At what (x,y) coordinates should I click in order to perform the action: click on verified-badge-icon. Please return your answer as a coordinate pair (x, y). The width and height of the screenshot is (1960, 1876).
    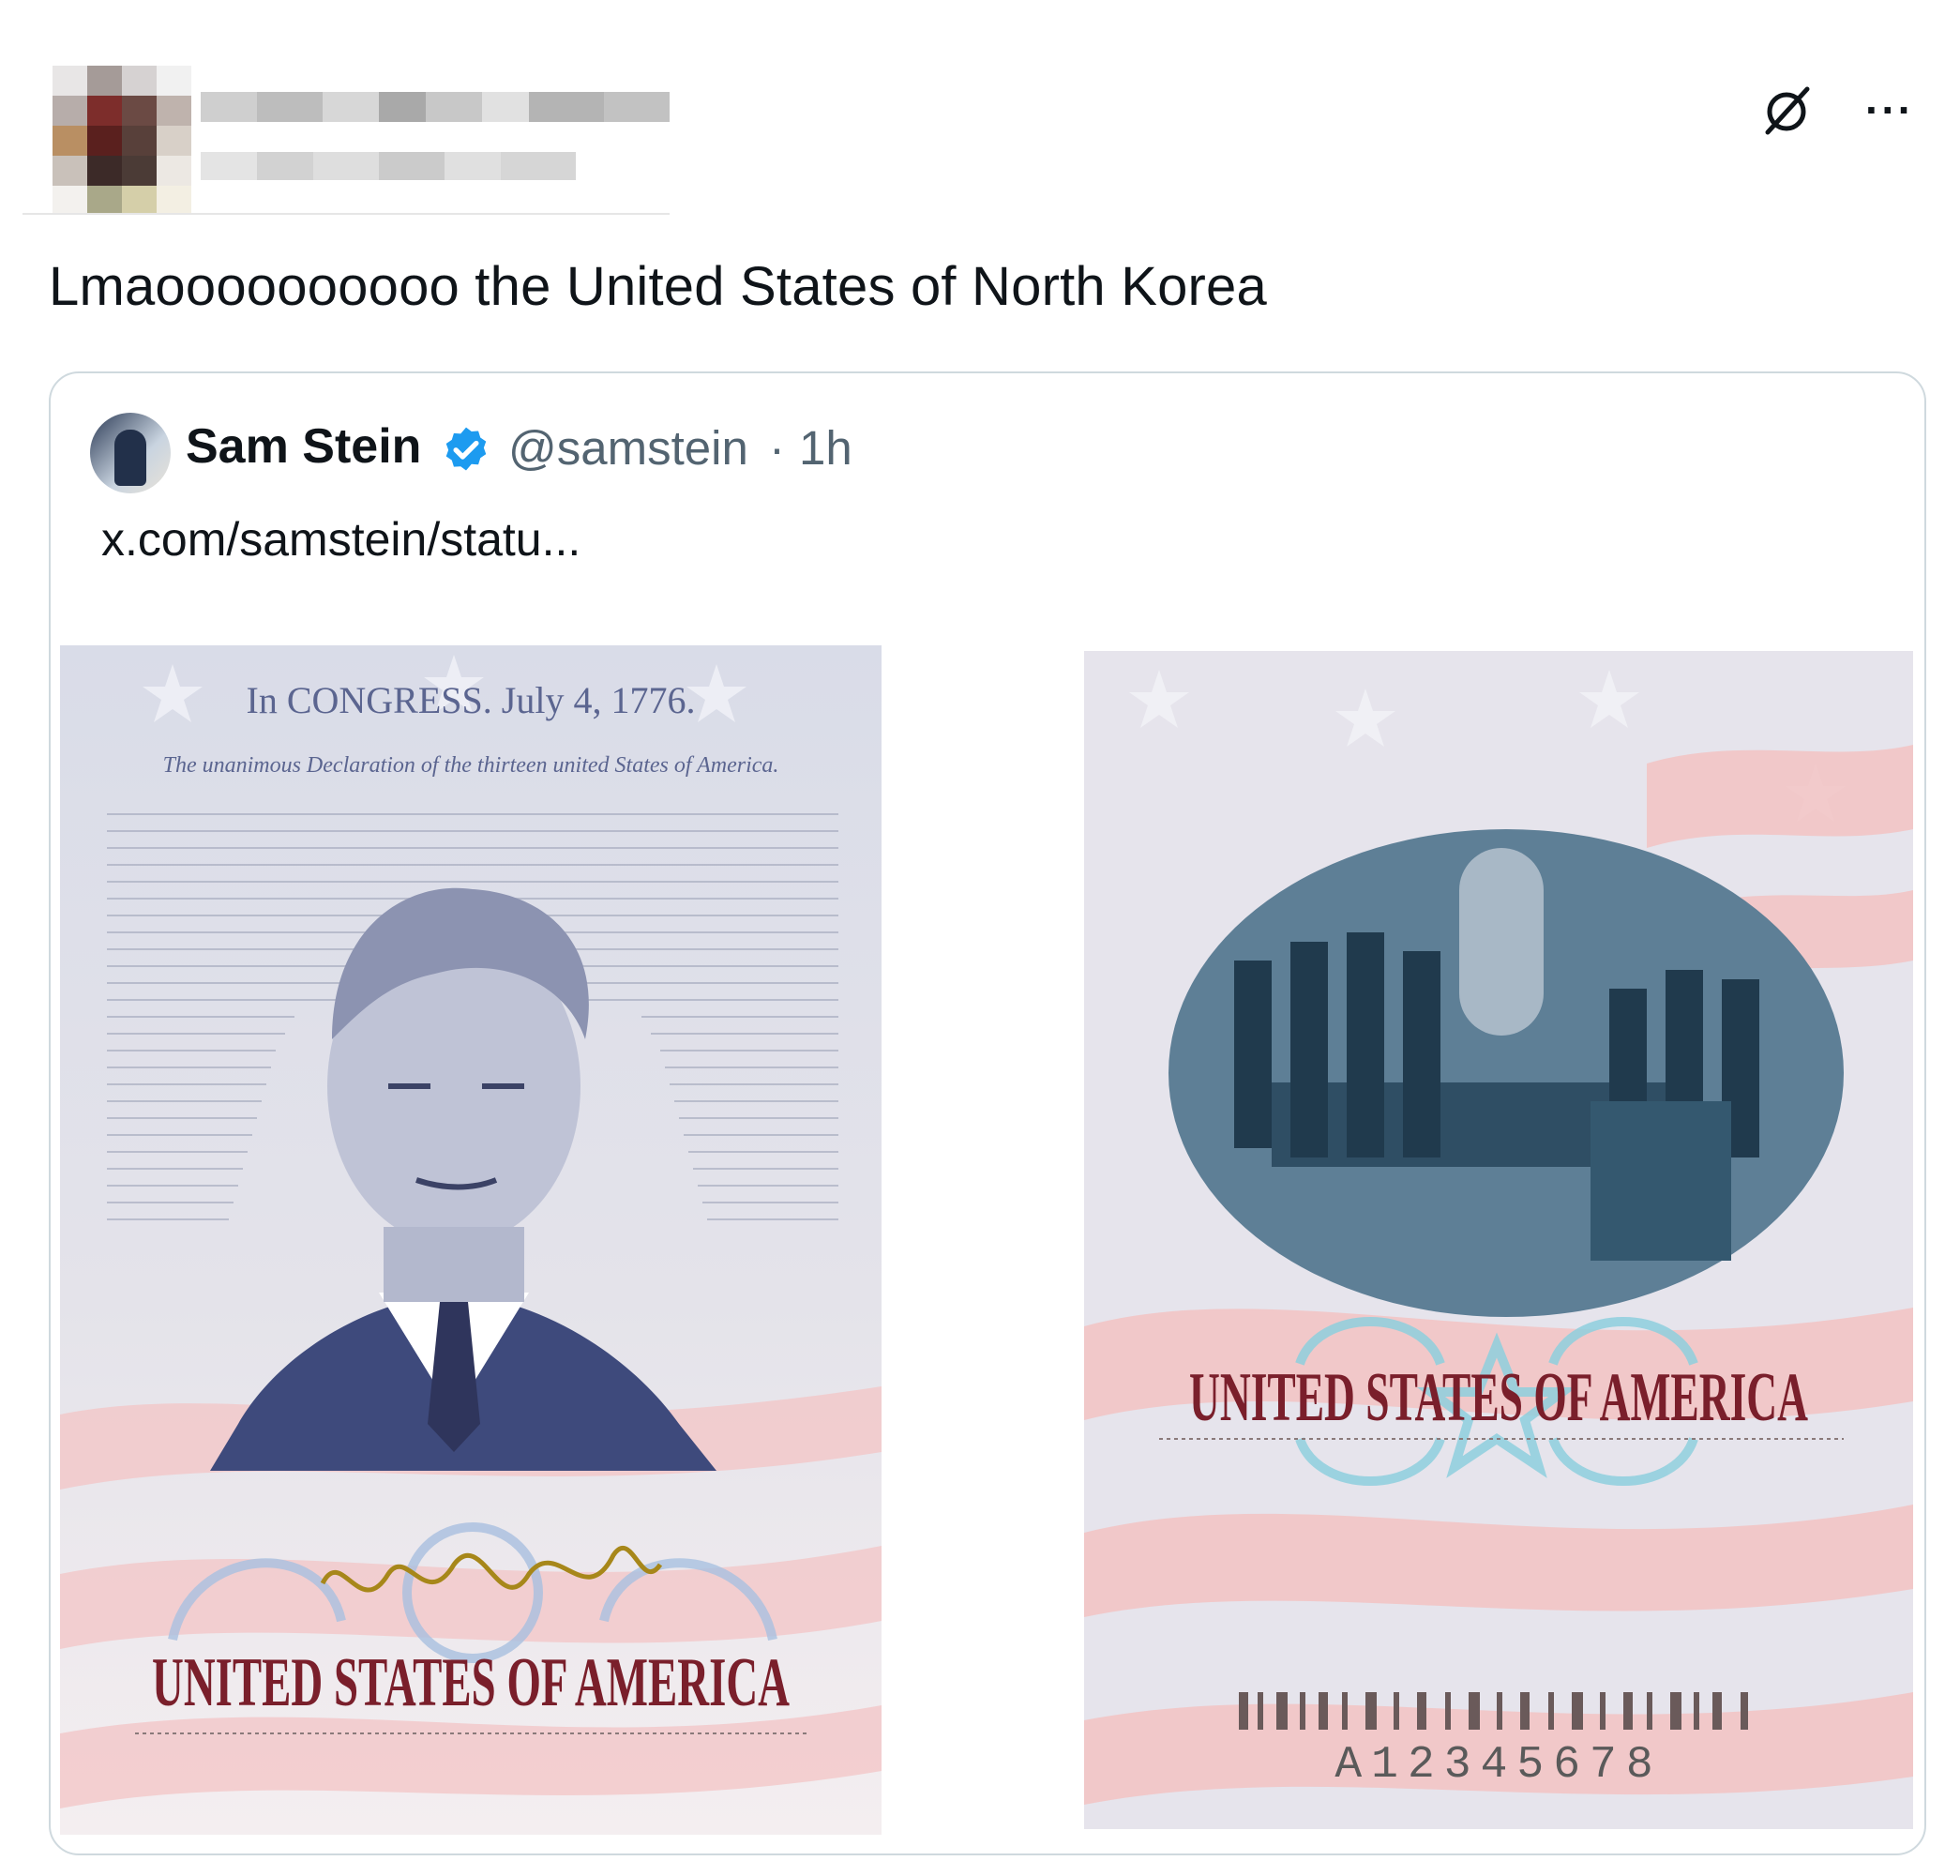
    Looking at the image, I should click on (466, 449).